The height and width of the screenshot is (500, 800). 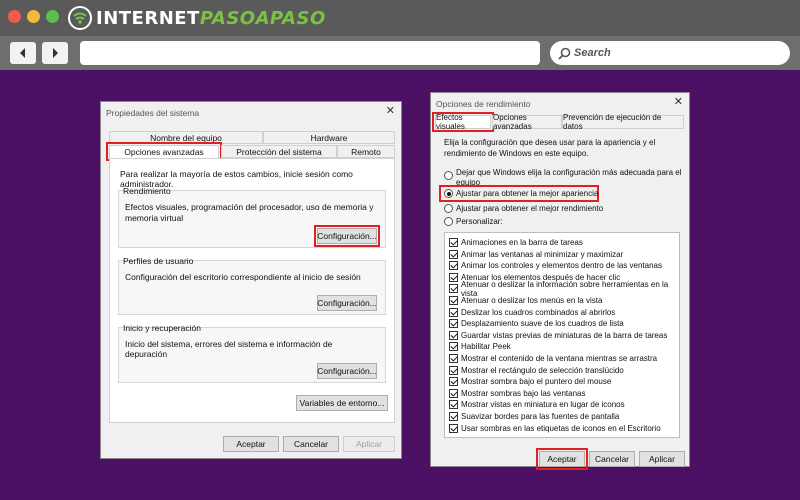 What do you see at coordinates (448, 221) in the screenshot?
I see `radio-customize` at bounding box center [448, 221].